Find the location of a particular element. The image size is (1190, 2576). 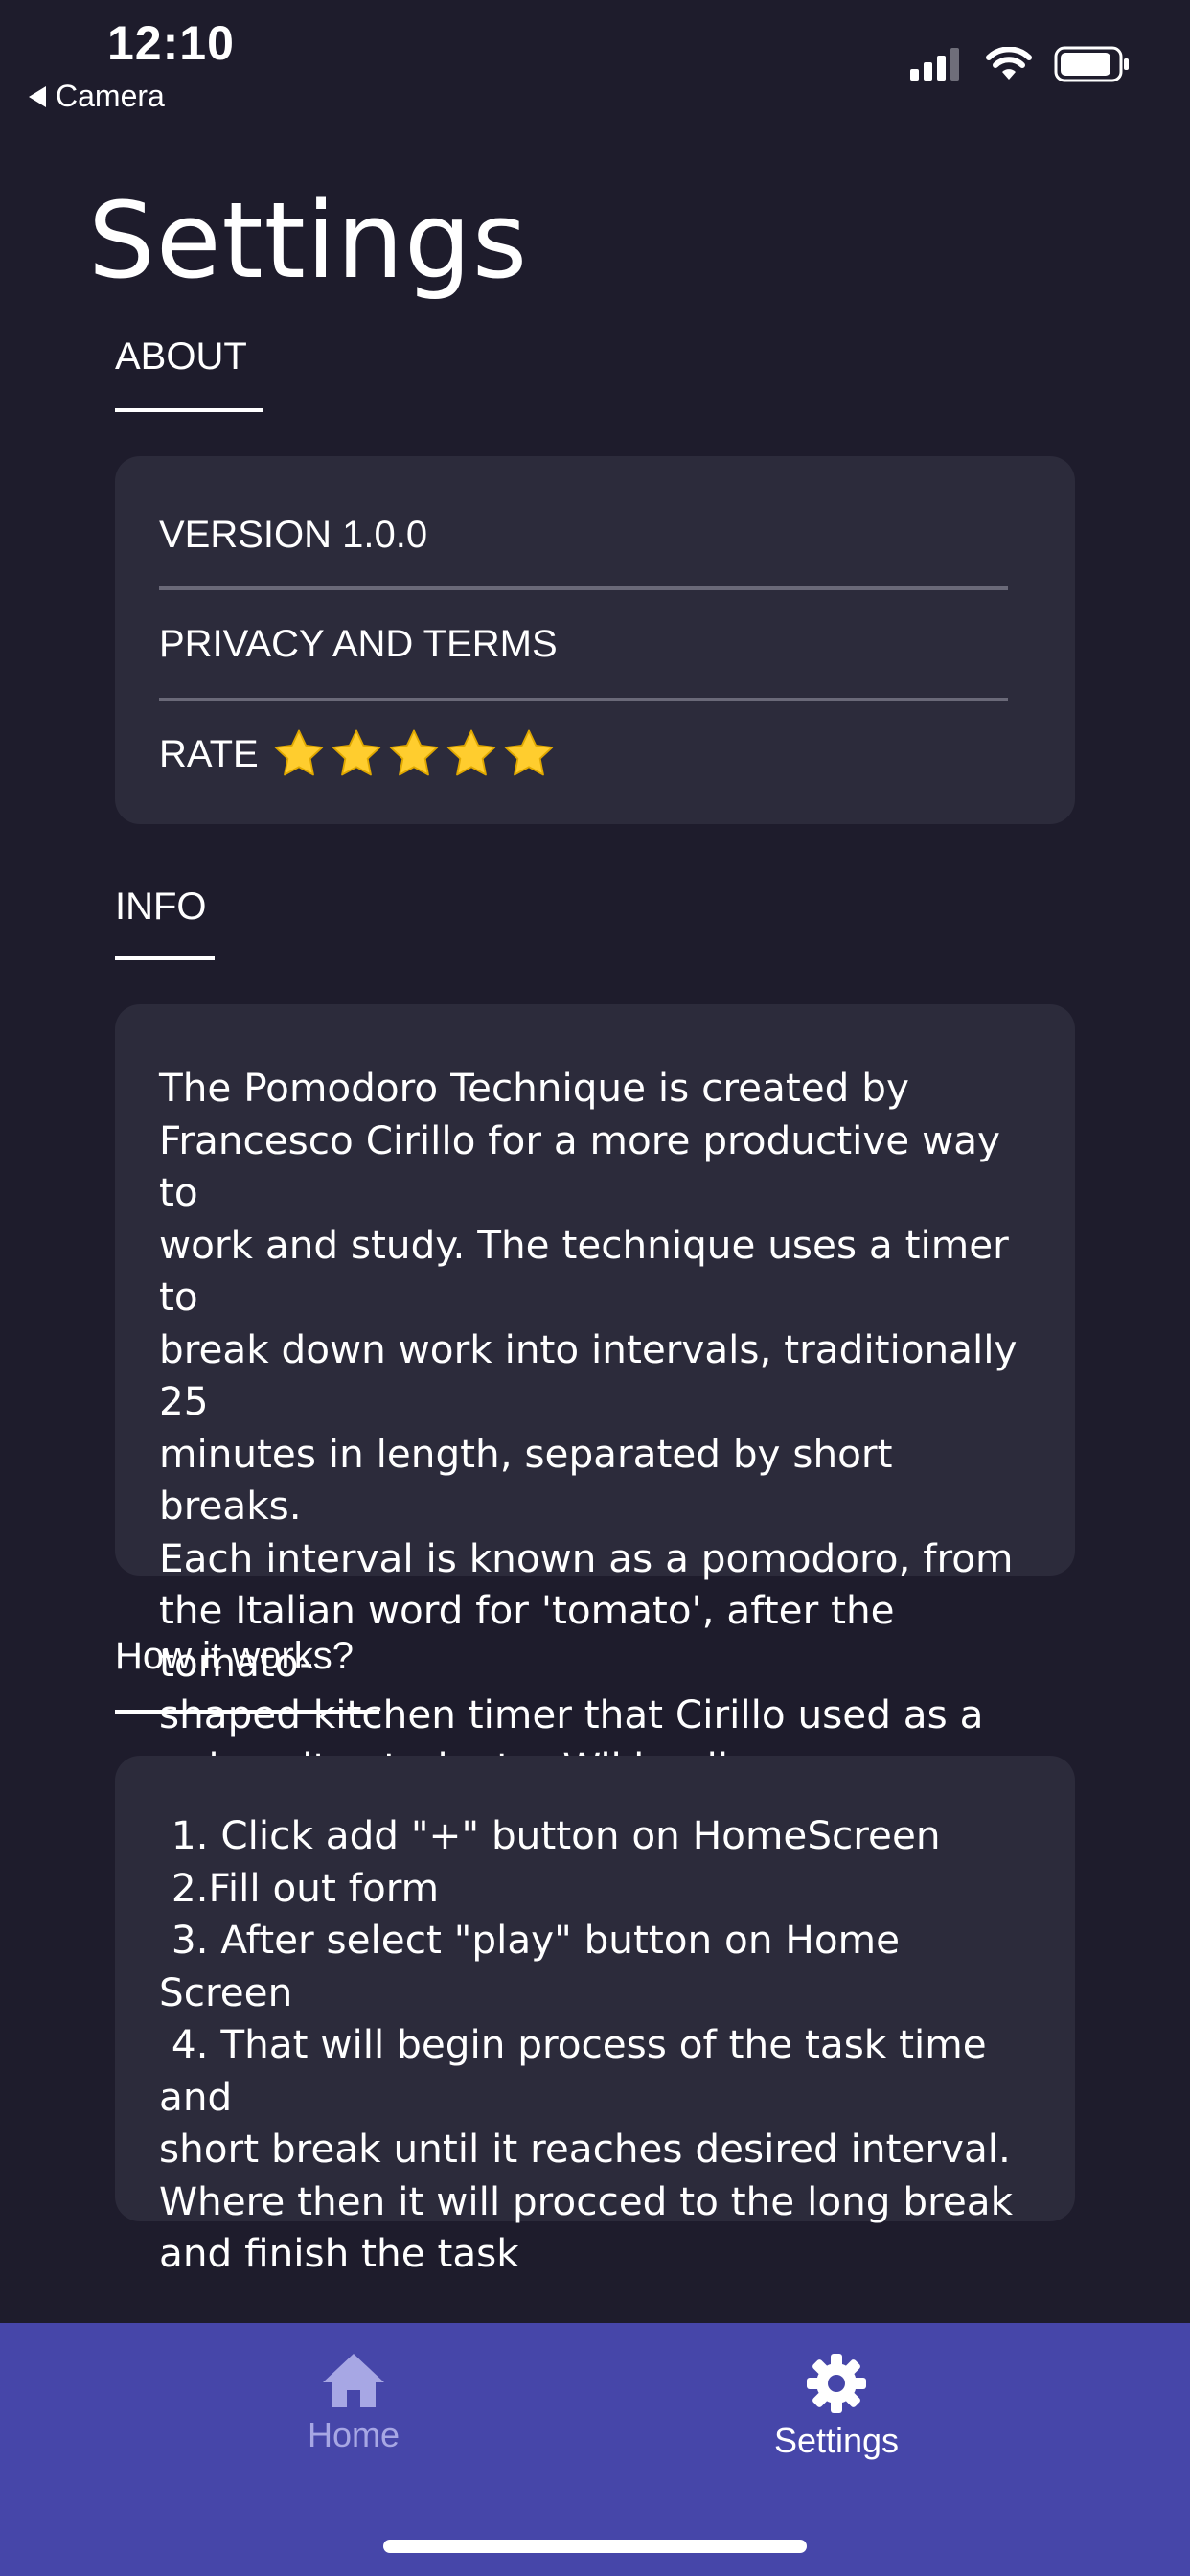

about-card: VERSION 1.0.0 PRIVACY AND TERMS RATE is located at coordinates (595, 640).